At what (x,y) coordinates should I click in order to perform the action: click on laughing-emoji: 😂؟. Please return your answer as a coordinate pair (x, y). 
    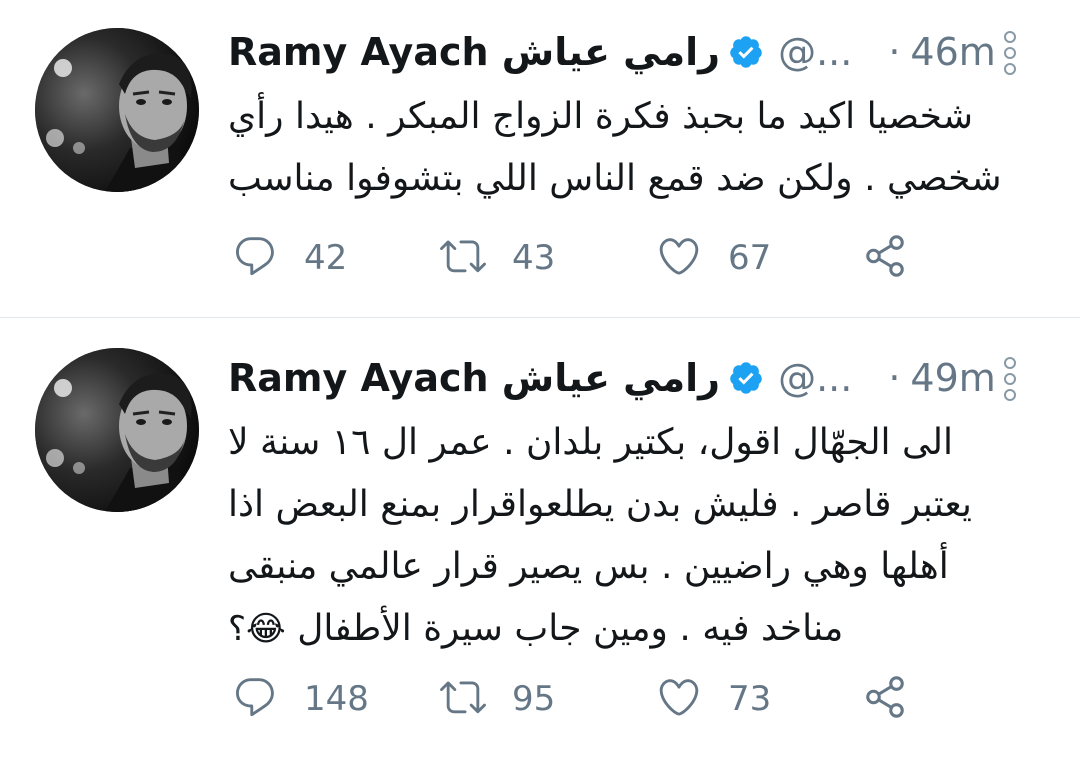
    Looking at the image, I should click on (257, 629).